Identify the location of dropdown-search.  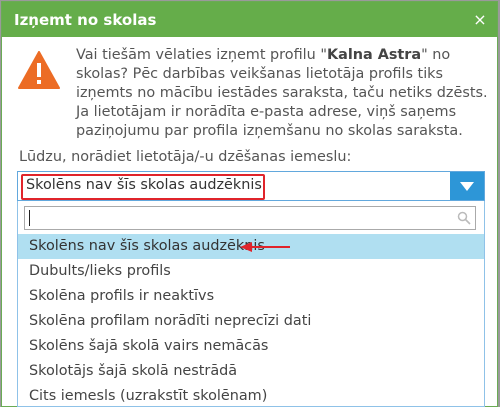
(250, 218).